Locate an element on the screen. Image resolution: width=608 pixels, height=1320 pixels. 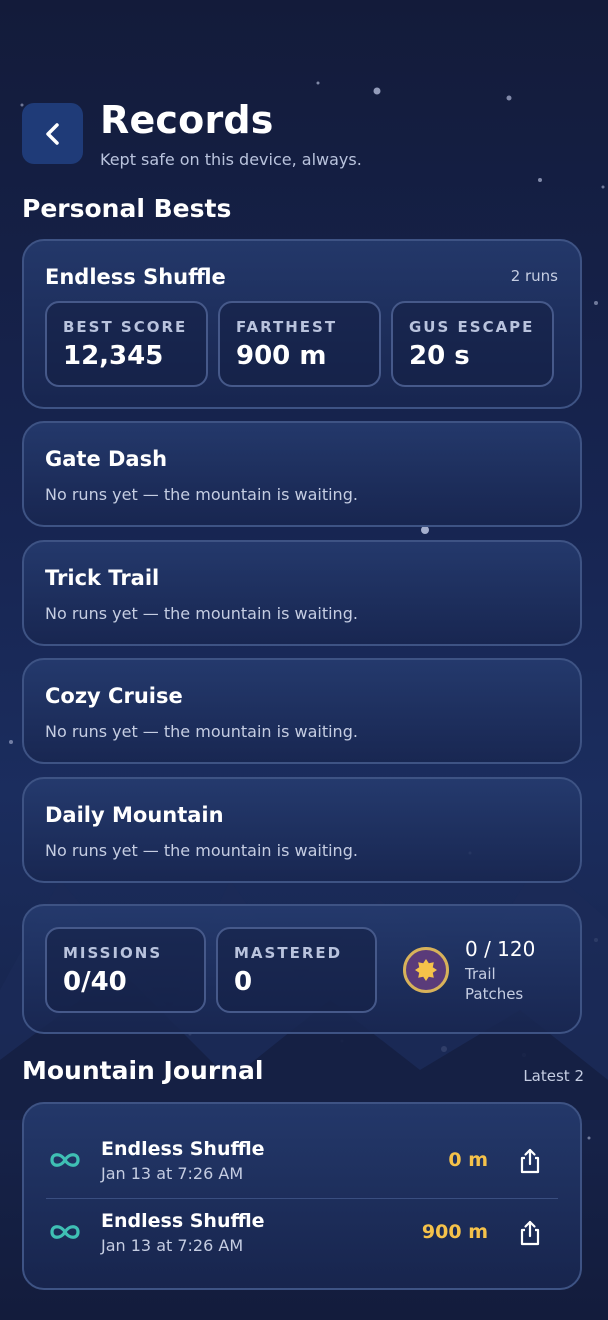
back-button is located at coordinates (52, 133).